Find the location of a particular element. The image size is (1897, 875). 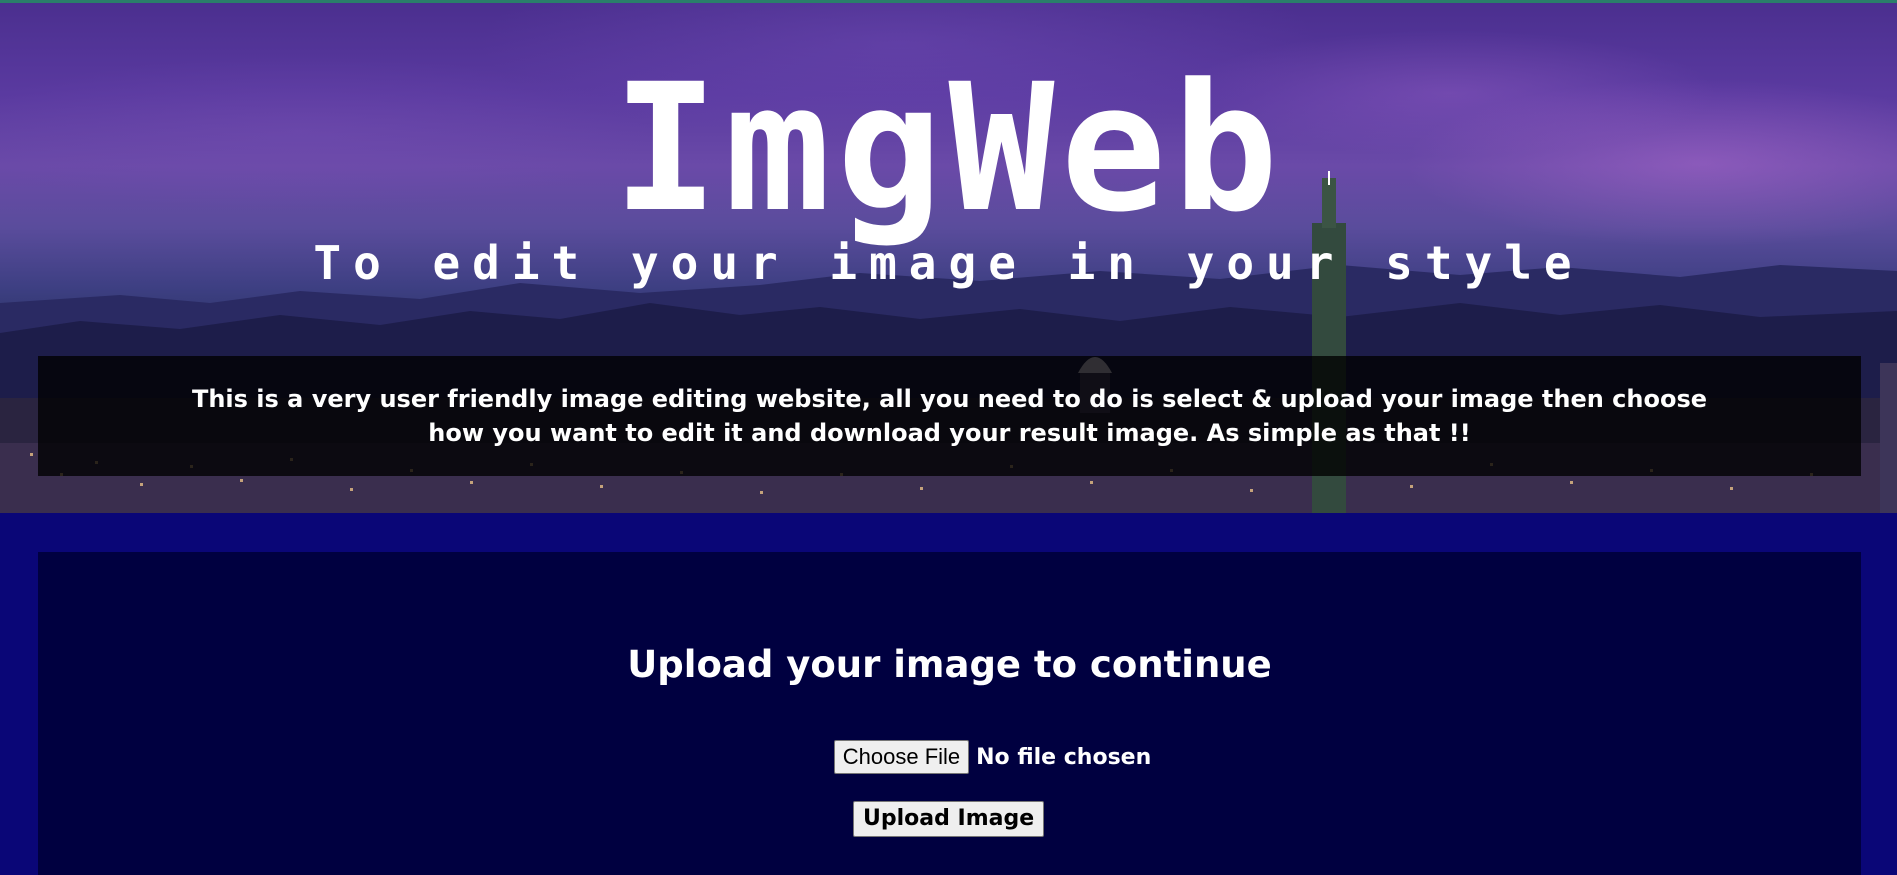

file-input-row: Choose File No file chosen is located at coordinates (949, 757).